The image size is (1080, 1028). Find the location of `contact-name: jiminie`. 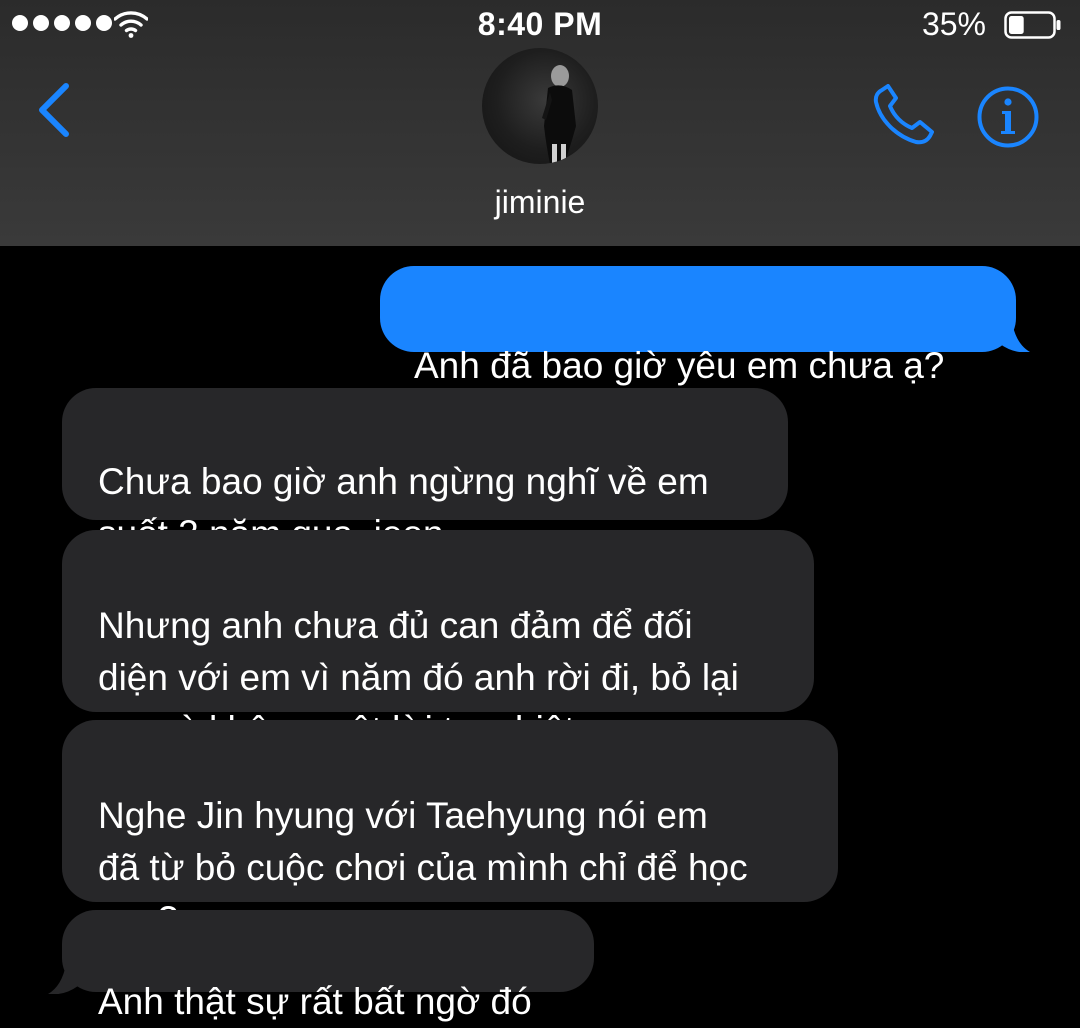

contact-name: jiminie is located at coordinates (540, 202).